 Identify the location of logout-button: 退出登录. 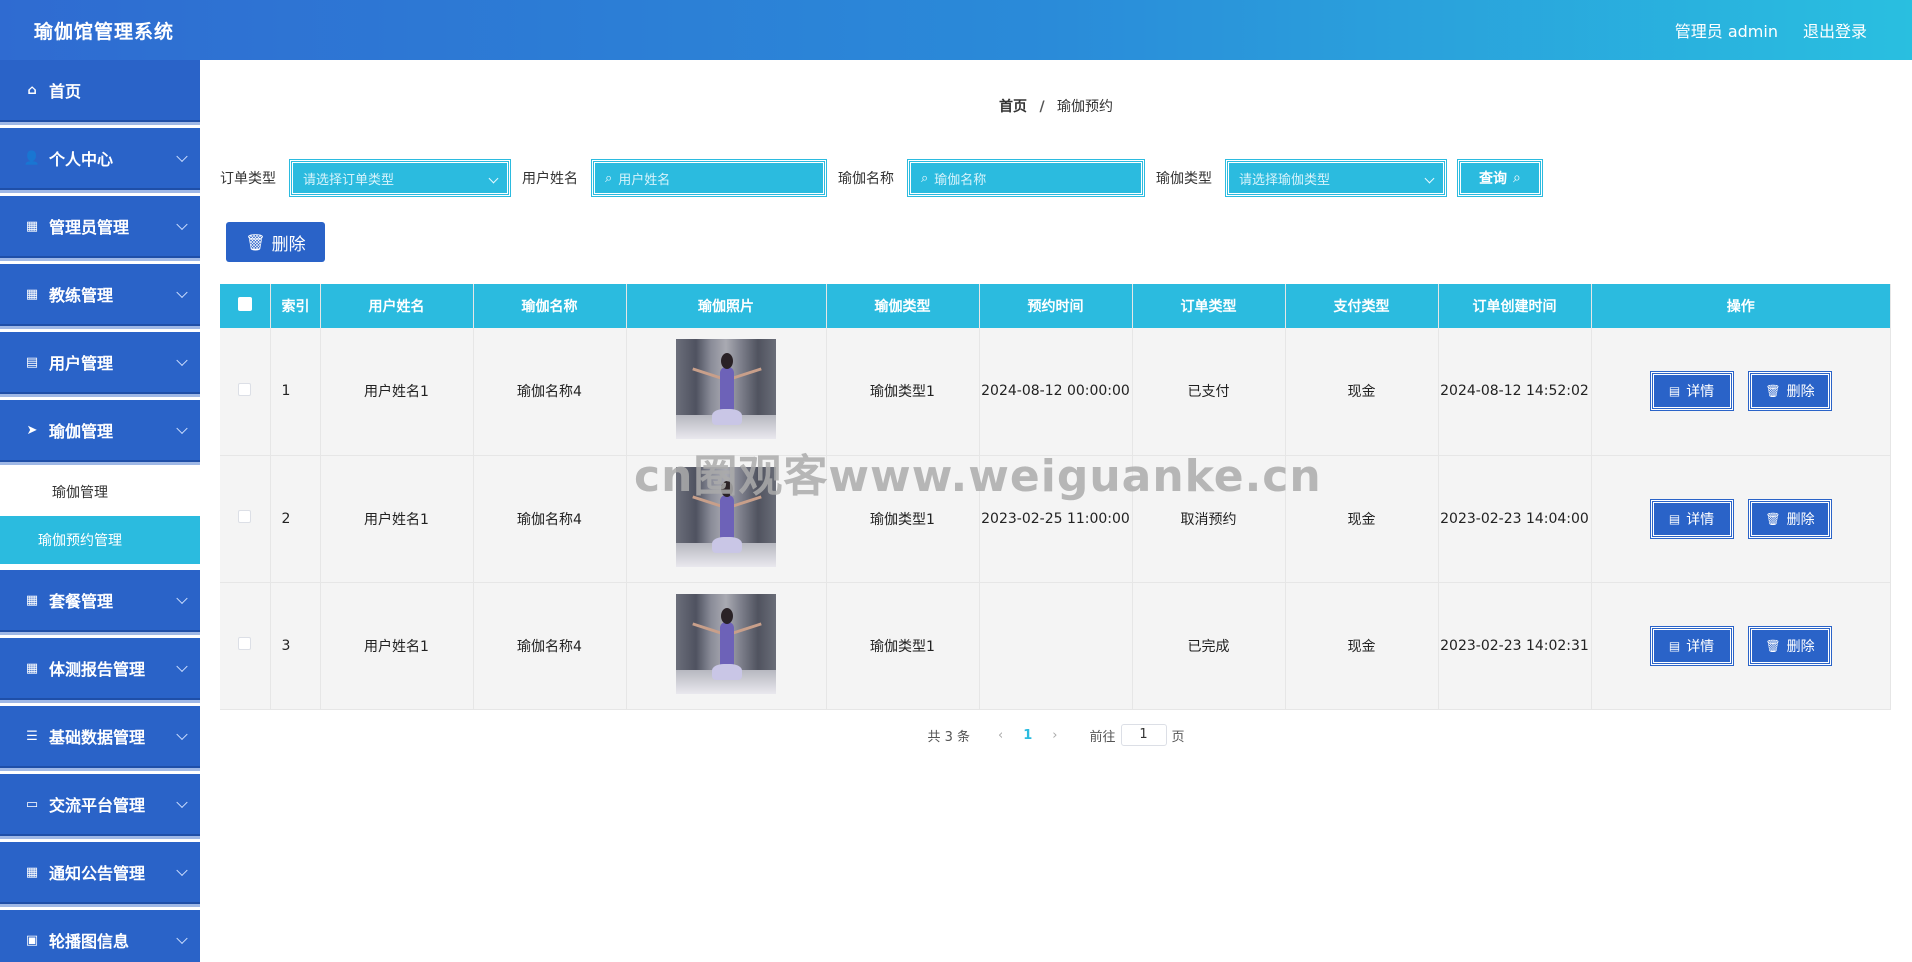
(1835, 30).